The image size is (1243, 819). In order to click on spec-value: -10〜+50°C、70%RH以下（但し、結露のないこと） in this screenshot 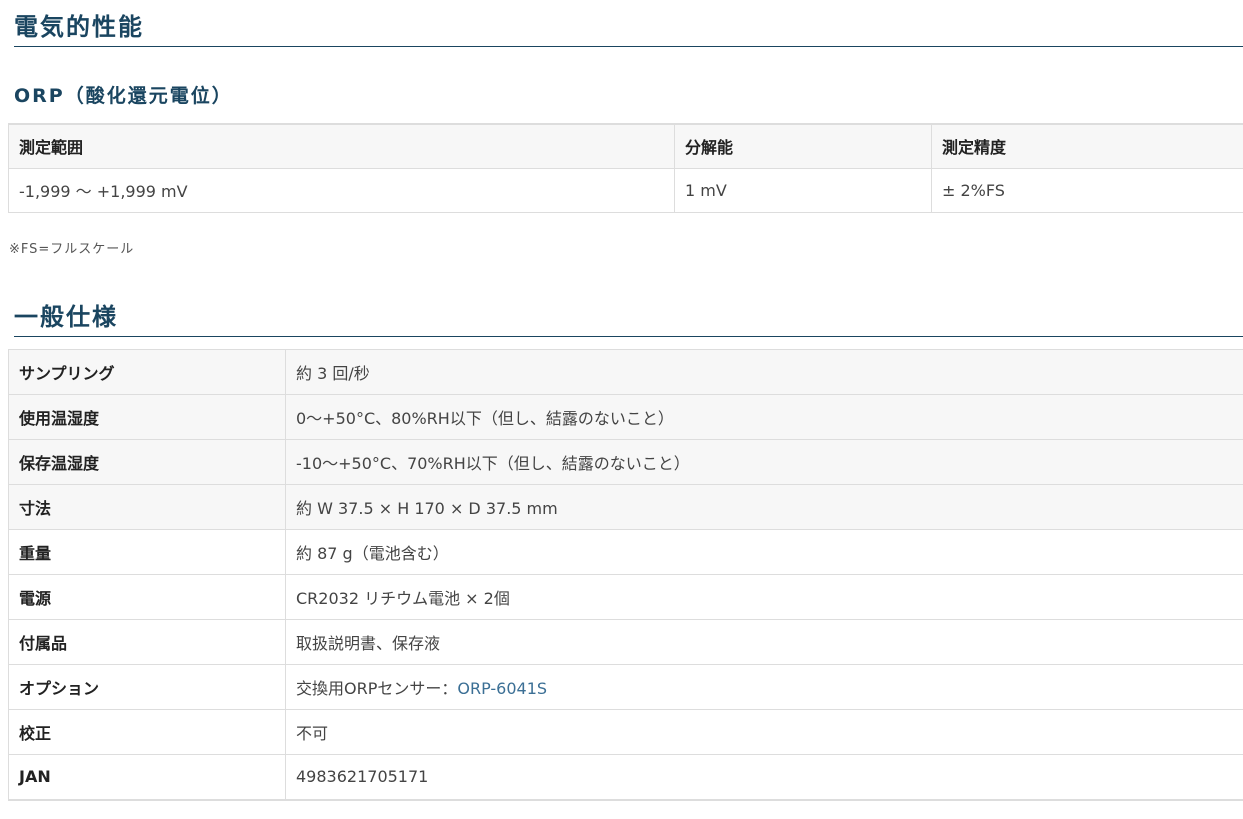, I will do `click(764, 462)`.